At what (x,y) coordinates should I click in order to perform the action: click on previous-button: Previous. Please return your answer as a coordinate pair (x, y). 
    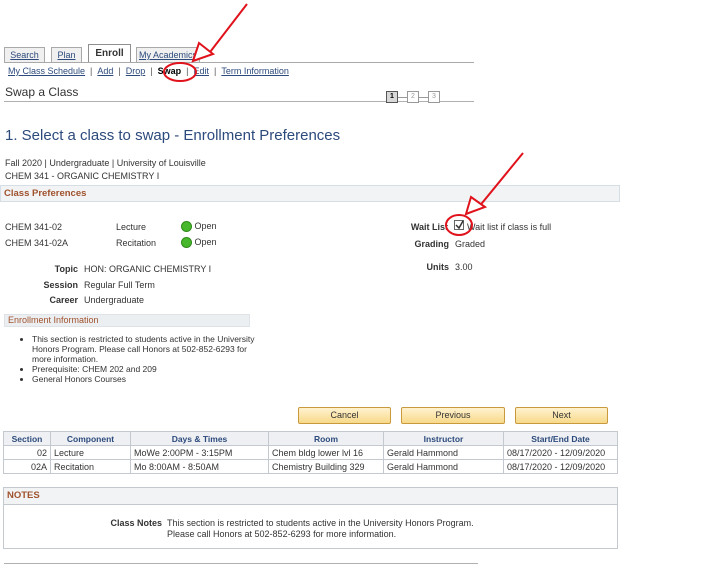
    Looking at the image, I should click on (453, 415).